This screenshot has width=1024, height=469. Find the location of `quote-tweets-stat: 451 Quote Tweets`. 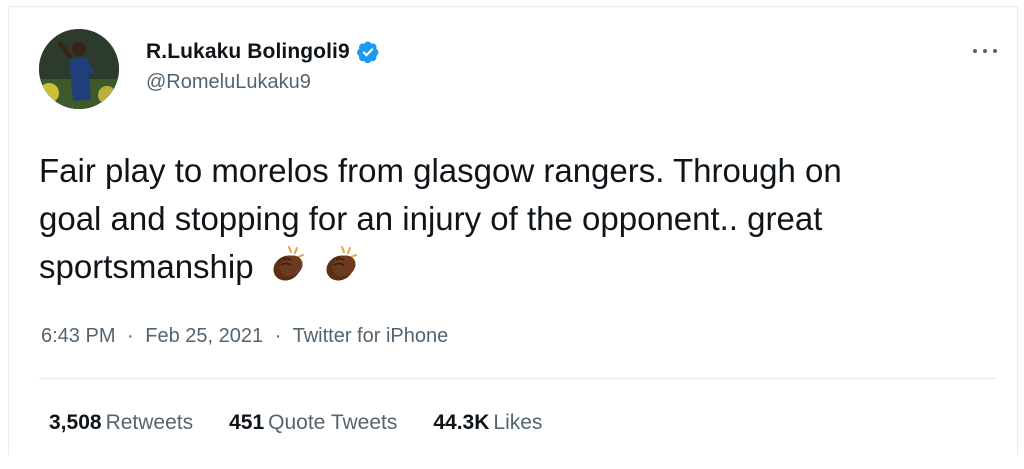

quote-tweets-stat: 451 Quote Tweets is located at coordinates (313, 423).